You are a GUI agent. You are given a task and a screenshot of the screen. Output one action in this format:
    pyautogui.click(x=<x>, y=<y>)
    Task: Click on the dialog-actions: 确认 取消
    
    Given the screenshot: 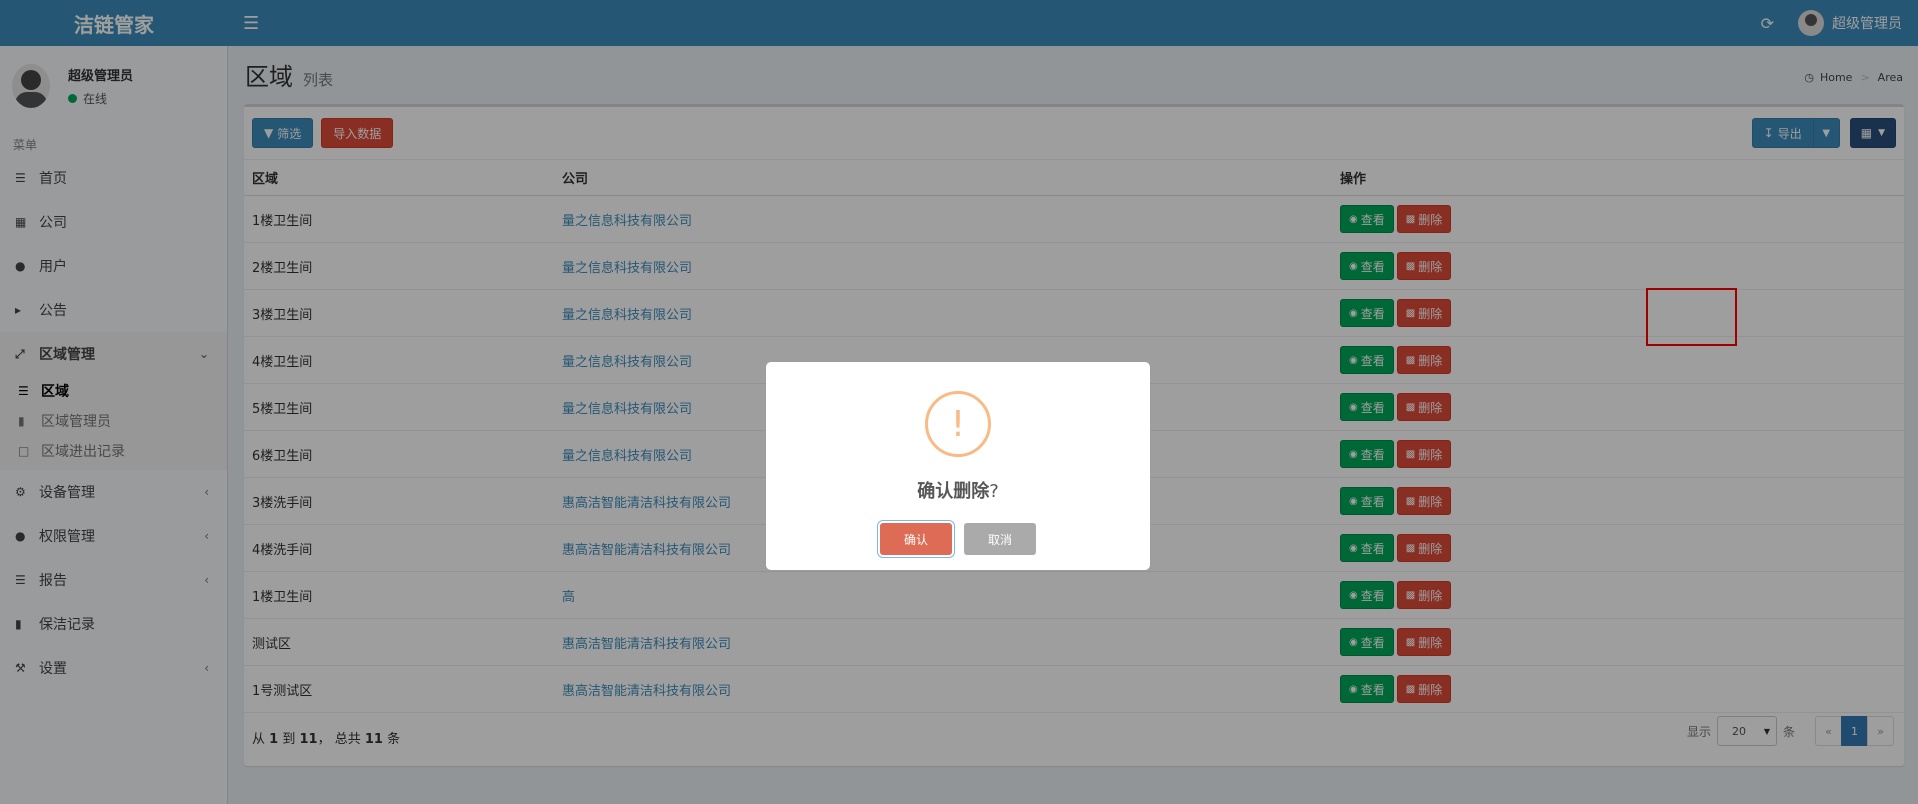 What is the action you would take?
    pyautogui.click(x=958, y=539)
    